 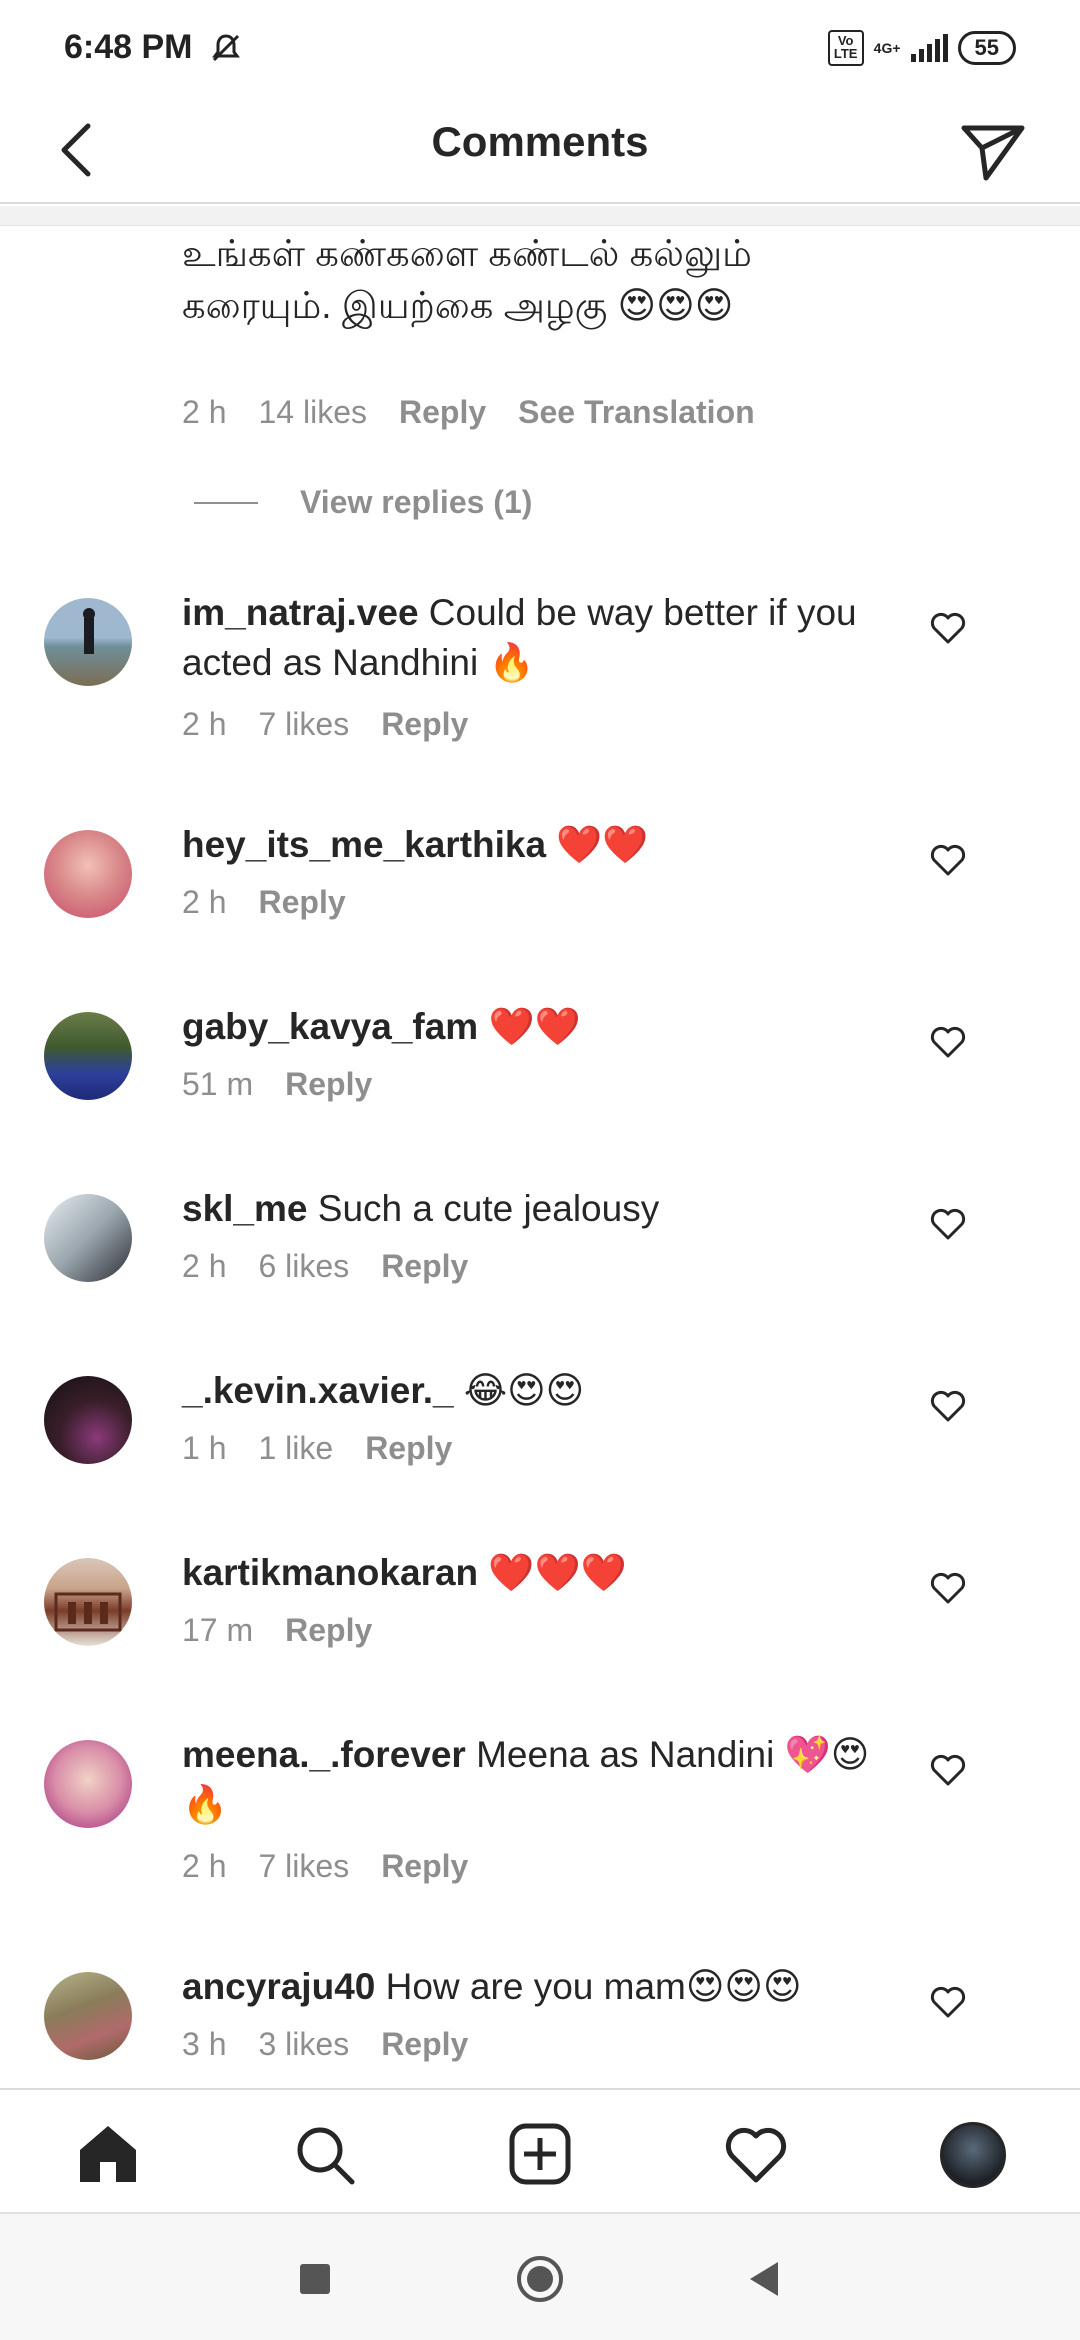 I want to click on volte-badge: Vo LTE, so click(x=845, y=48).